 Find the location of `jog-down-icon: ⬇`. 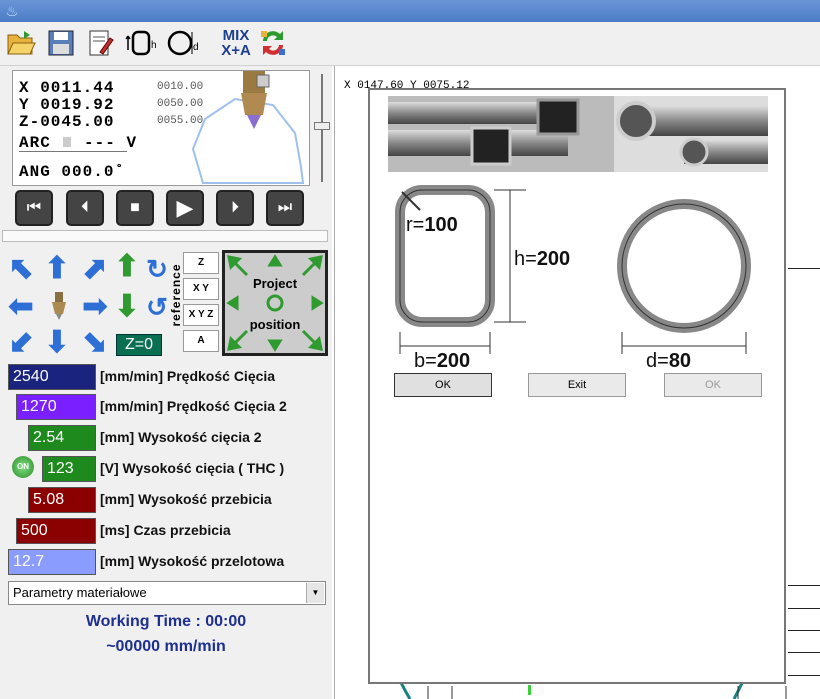

jog-down-icon: ⬇ is located at coordinates (57, 343).